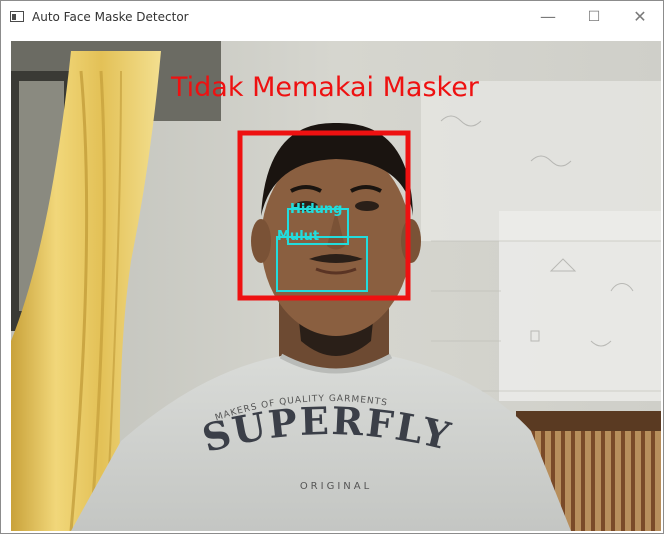  Describe the element at coordinates (640, 16) in the screenshot. I see `close-button: ✕` at that location.